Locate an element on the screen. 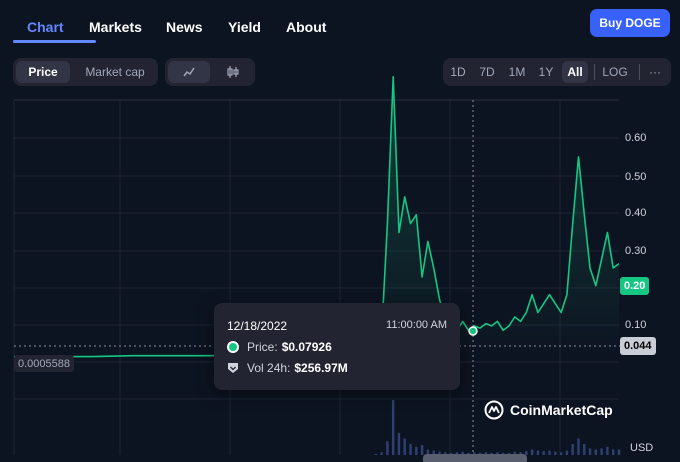  y-tick-label: 0.30 is located at coordinates (636, 251).